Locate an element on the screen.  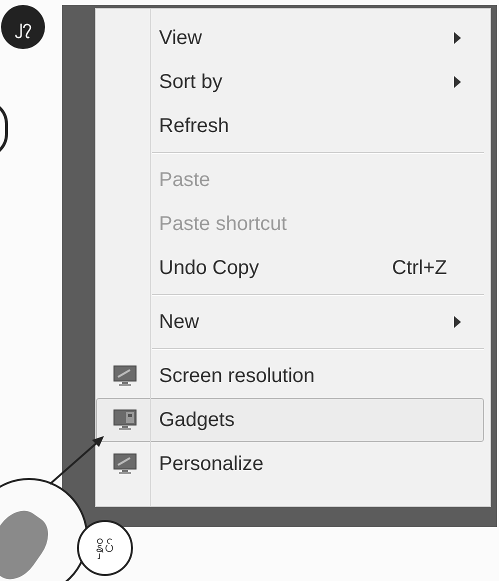
menu-item-label: Undo Copy is located at coordinates (209, 268).